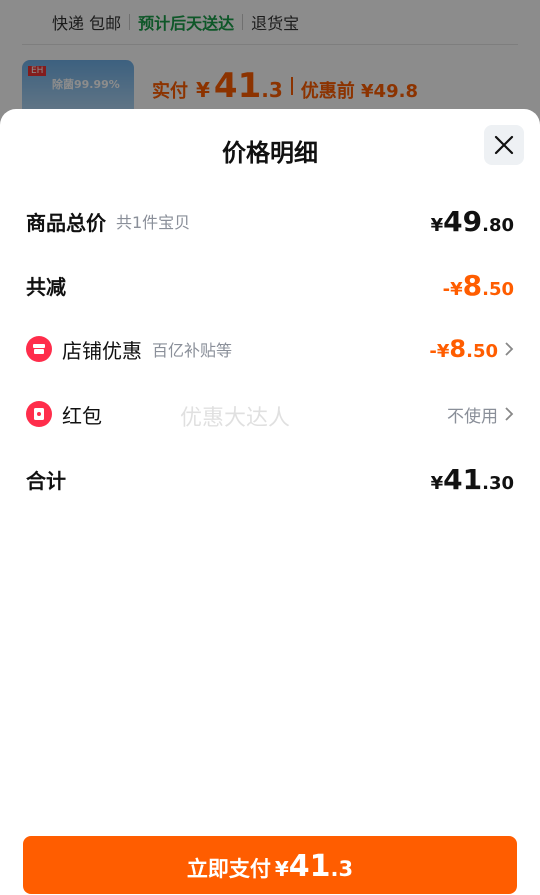 The width and height of the screenshot is (540, 895). I want to click on close-button, so click(504, 145).